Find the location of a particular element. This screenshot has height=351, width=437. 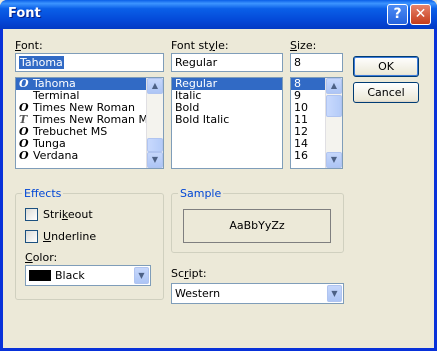

strikeout-label: Strikeout is located at coordinates (68, 214).